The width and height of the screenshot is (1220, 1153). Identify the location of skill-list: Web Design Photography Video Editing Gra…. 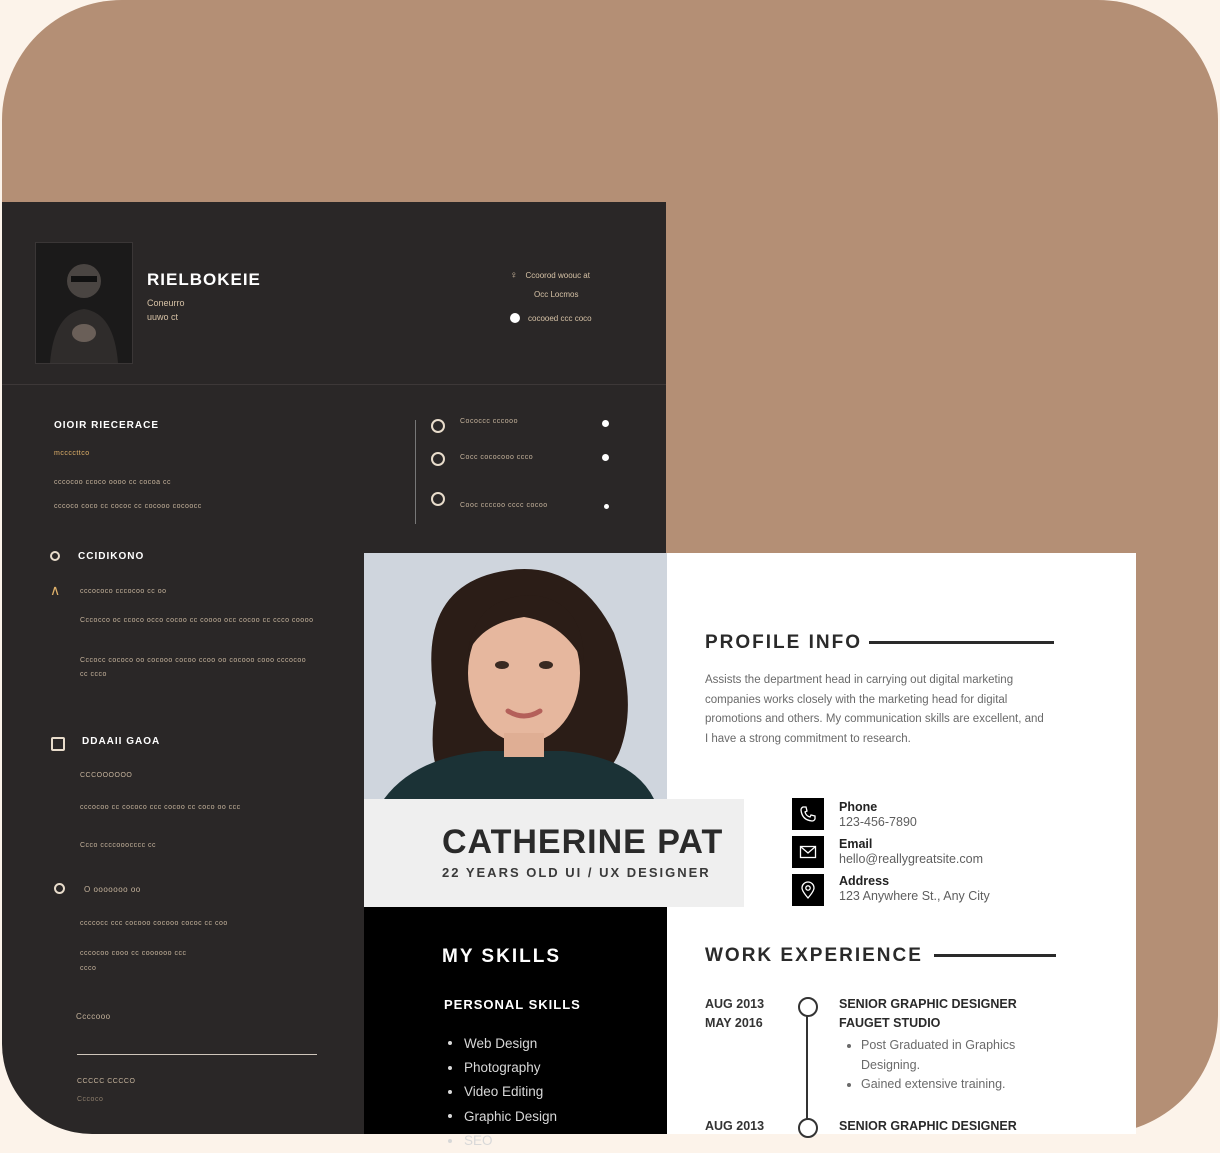
(502, 1092).